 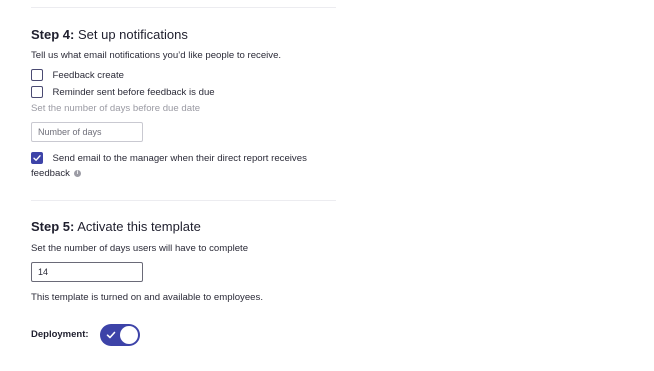 I want to click on deployment-toggle, so click(x=120, y=335).